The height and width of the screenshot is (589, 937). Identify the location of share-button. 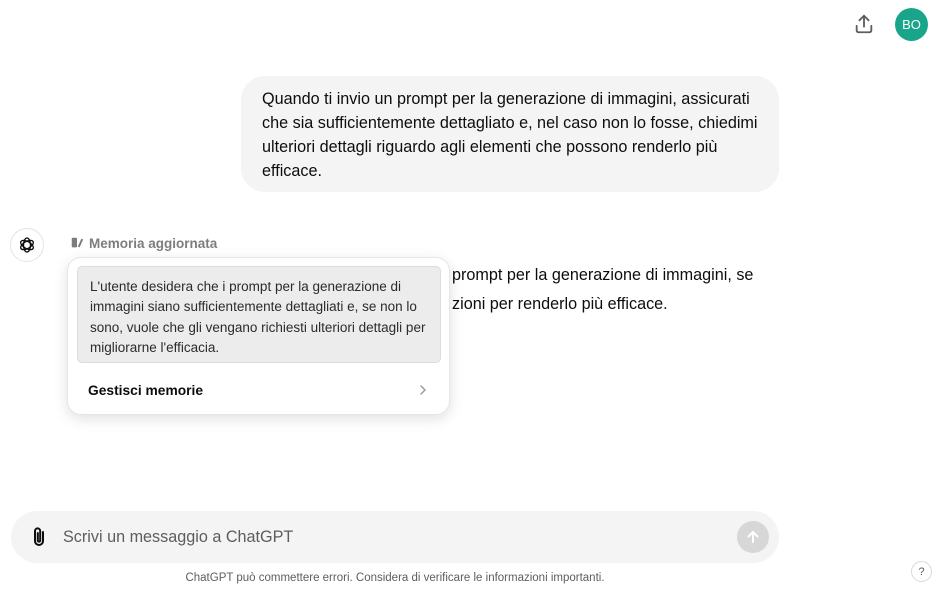
(864, 24).